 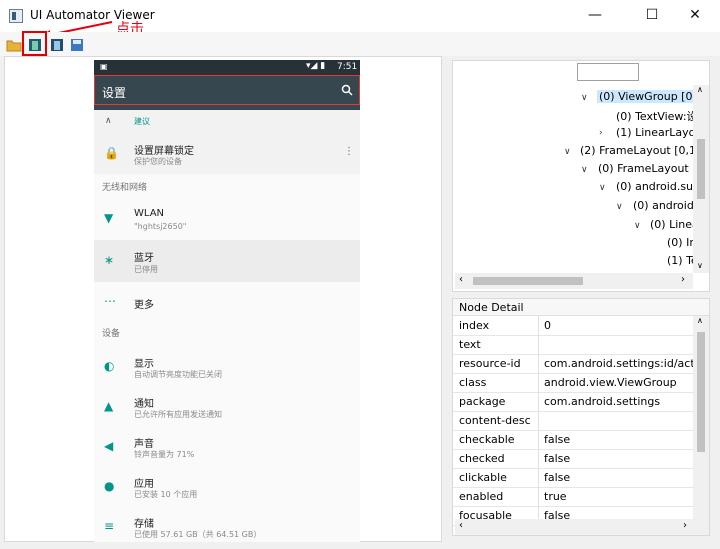 What do you see at coordinates (652, 15) in the screenshot?
I see `maximize-button: ☐` at bounding box center [652, 15].